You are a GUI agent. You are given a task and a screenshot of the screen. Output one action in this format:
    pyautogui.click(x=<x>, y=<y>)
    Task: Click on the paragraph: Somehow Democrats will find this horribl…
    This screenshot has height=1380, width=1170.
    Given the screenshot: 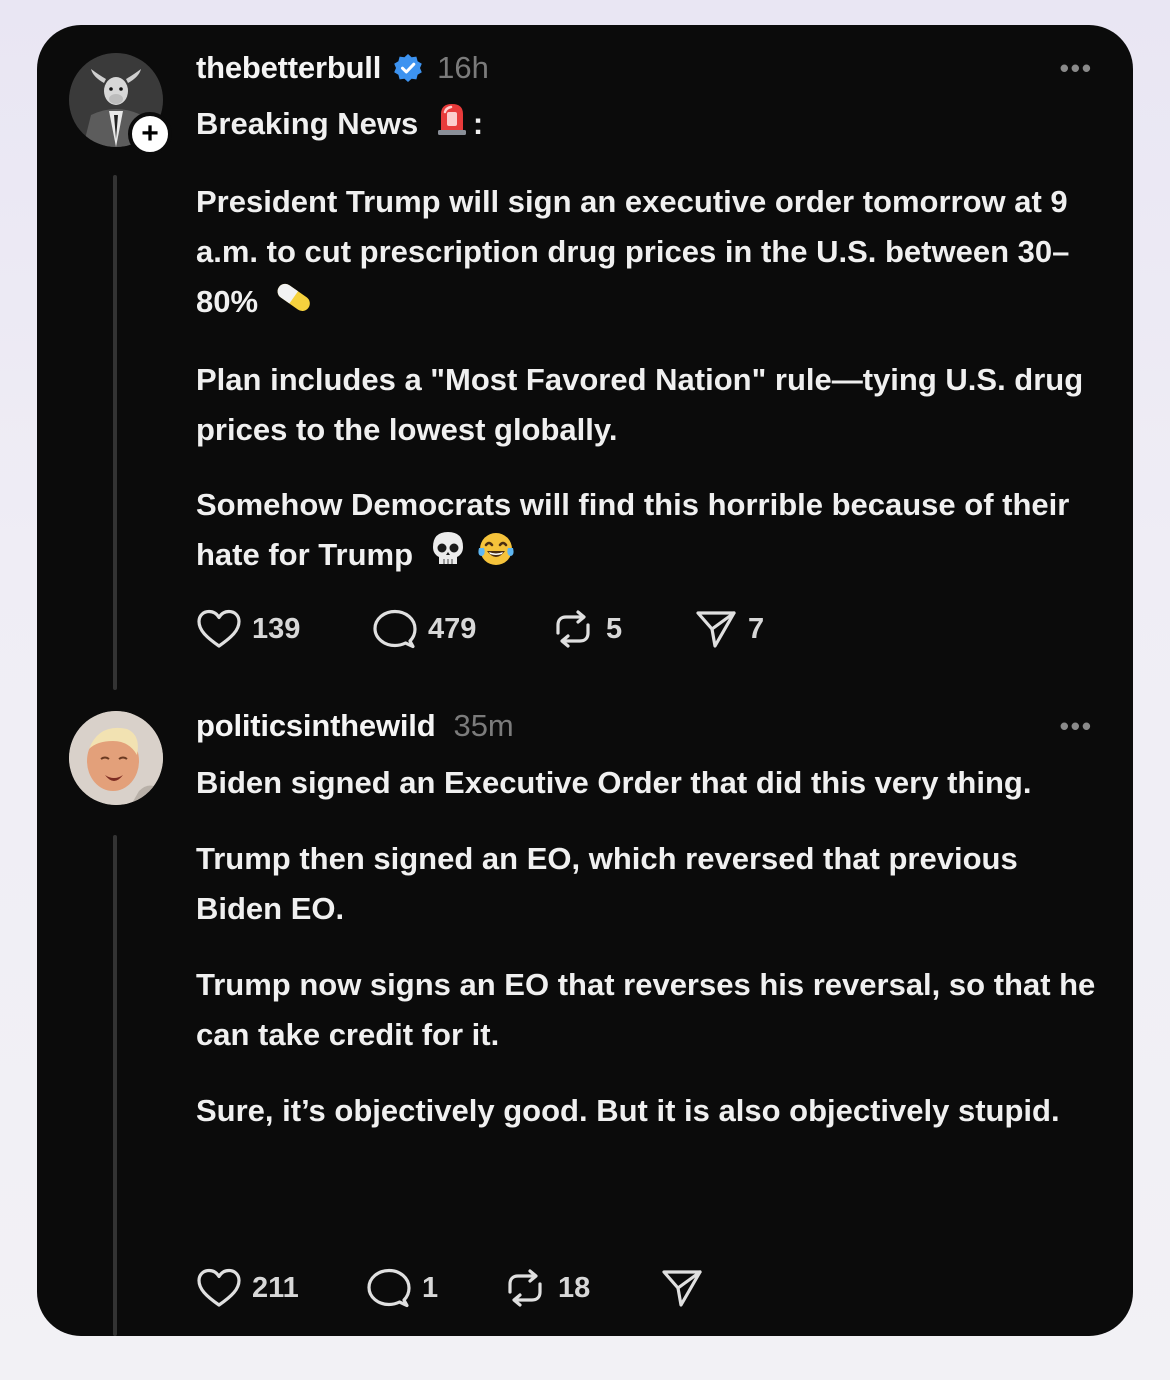 What is the action you would take?
    pyautogui.click(x=633, y=529)
    